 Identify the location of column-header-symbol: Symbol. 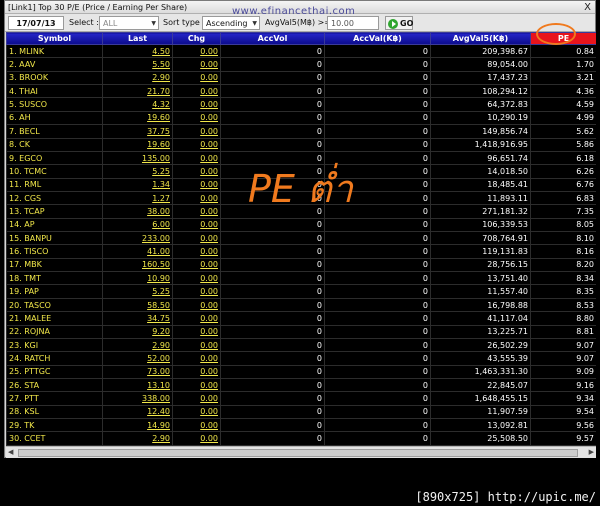
(54, 38).